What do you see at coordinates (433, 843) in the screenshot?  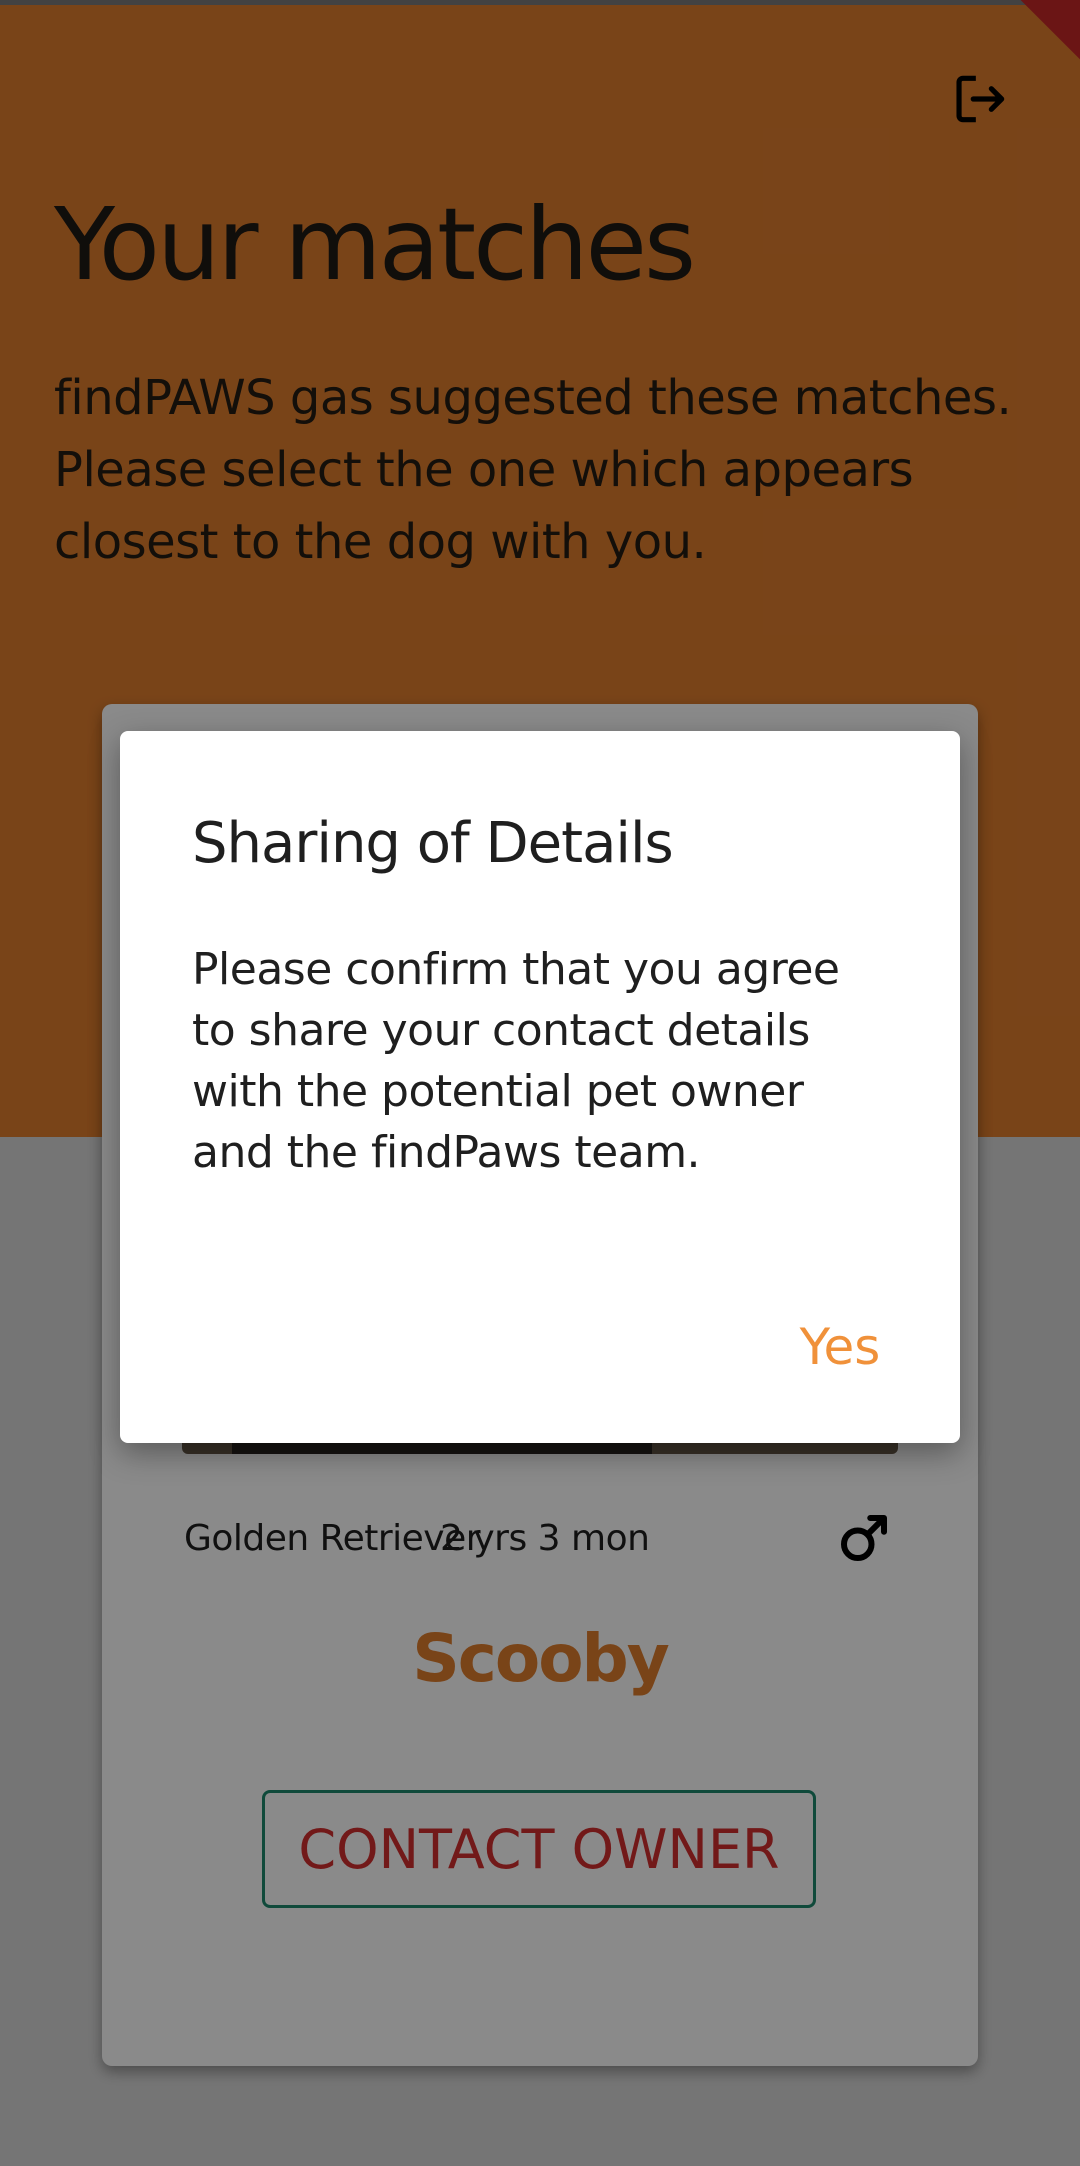 I see `dialog-title: Sharing of Details` at bounding box center [433, 843].